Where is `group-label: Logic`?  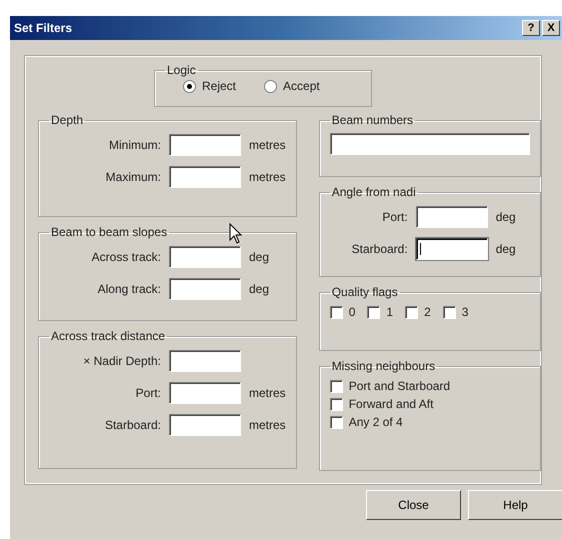 group-label: Logic is located at coordinates (181, 70).